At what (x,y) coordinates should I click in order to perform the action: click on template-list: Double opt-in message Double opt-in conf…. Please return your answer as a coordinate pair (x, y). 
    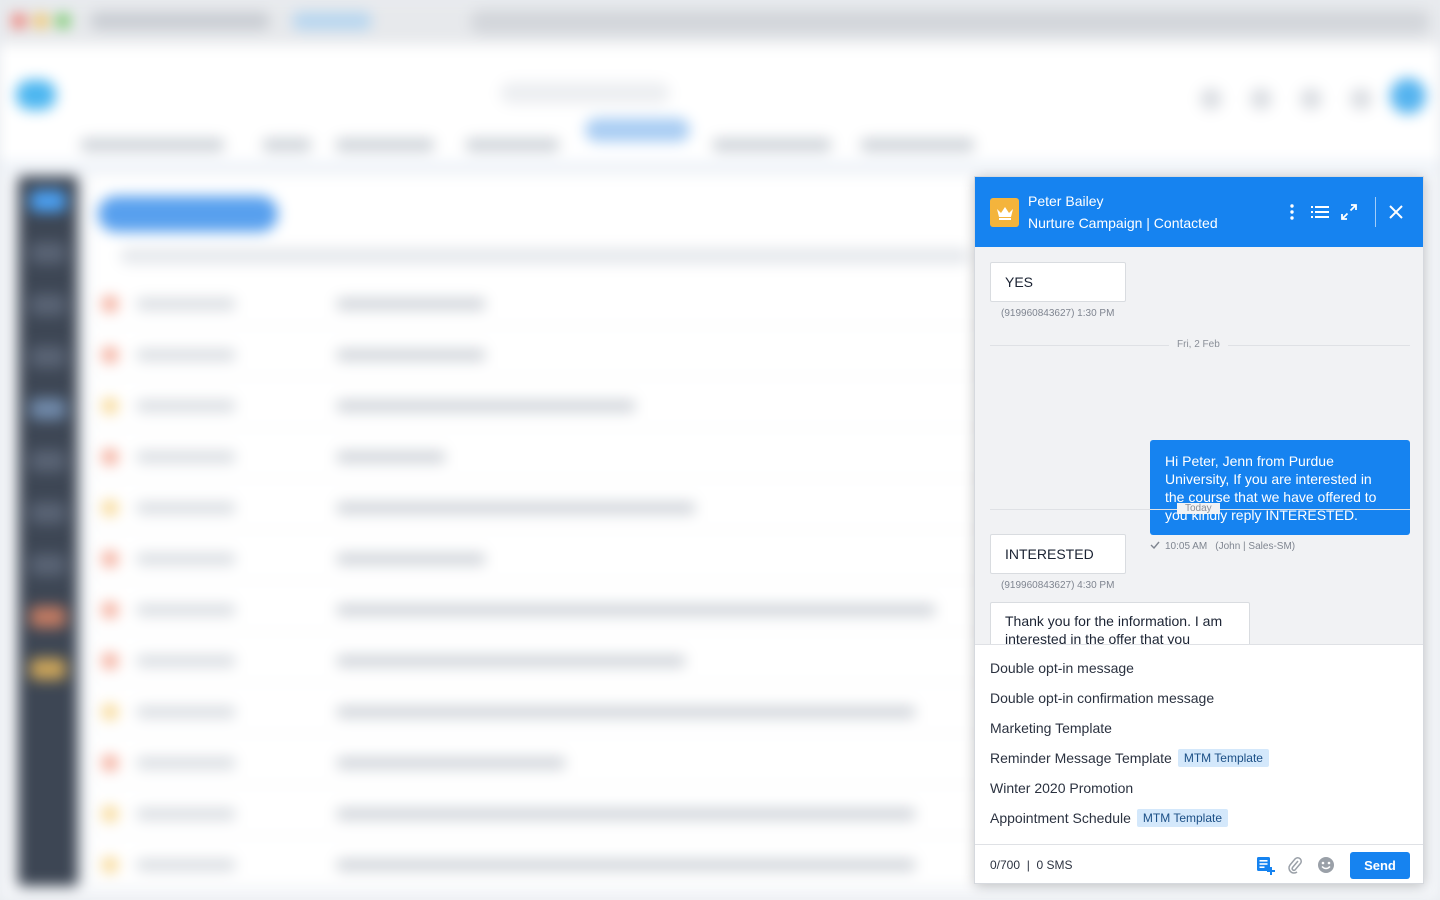
    Looking at the image, I should click on (1199, 744).